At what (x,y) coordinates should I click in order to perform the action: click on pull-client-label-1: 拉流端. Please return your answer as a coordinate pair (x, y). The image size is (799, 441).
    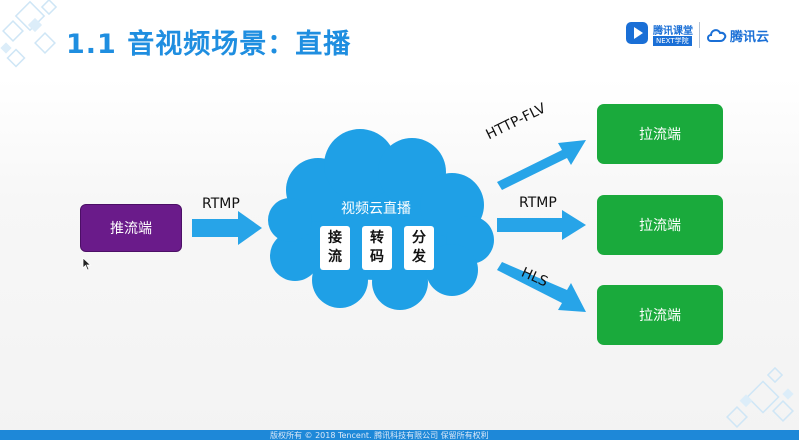
    Looking at the image, I should click on (660, 135).